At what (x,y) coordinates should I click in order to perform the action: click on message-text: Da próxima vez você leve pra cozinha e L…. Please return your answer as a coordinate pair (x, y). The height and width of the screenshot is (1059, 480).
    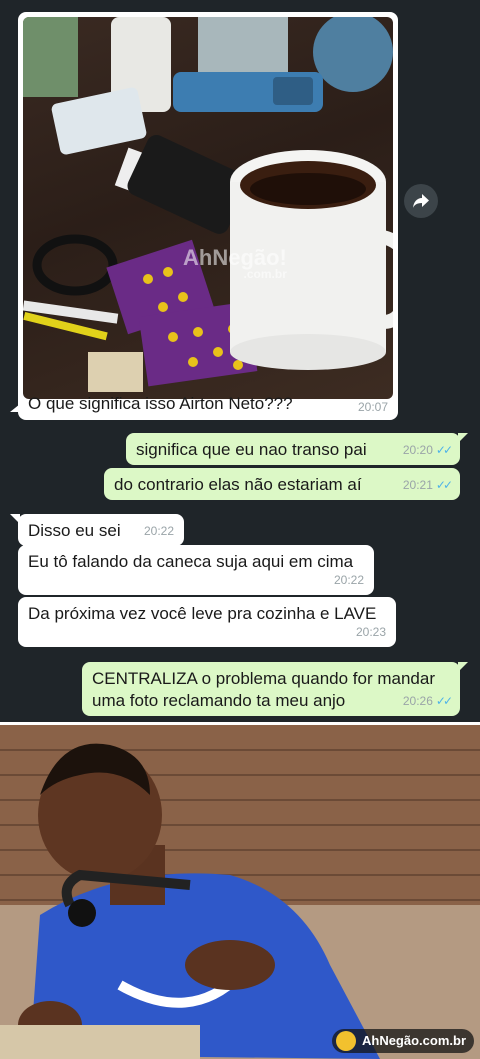
    Looking at the image, I should click on (202, 613).